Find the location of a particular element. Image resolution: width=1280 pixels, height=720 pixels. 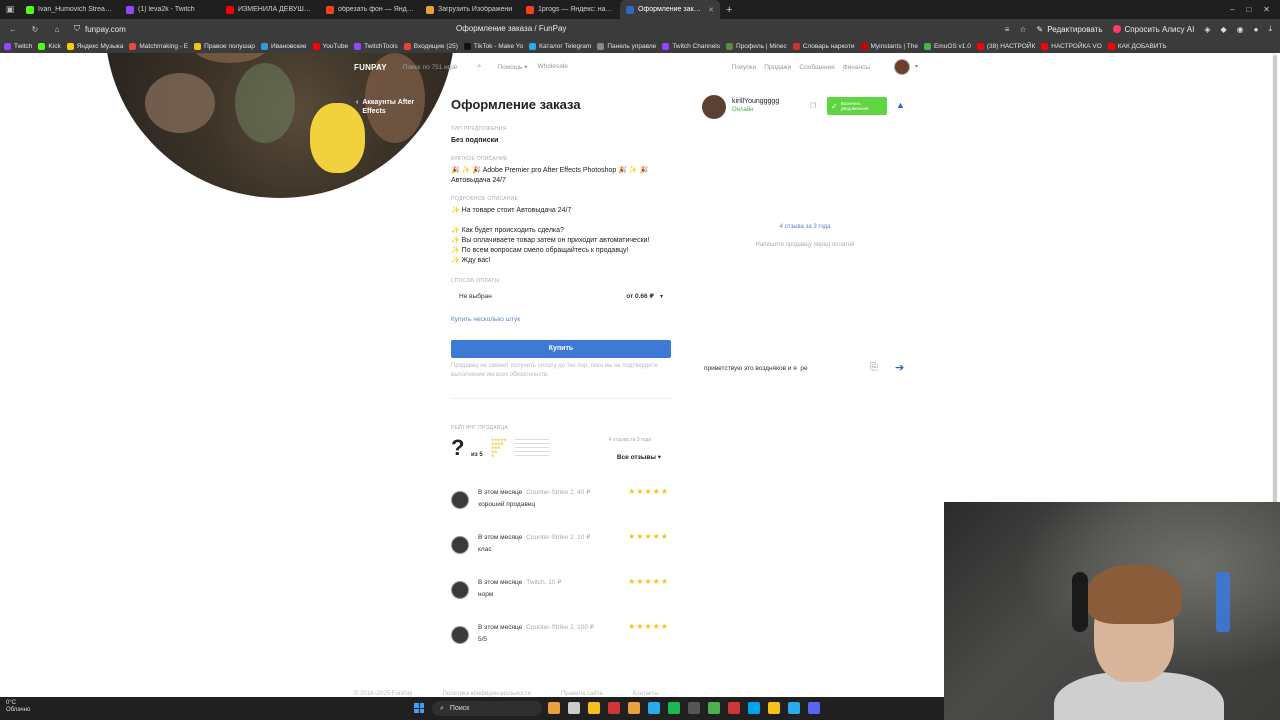

bookmark-item: Панель управле is located at coordinates (627, 46).